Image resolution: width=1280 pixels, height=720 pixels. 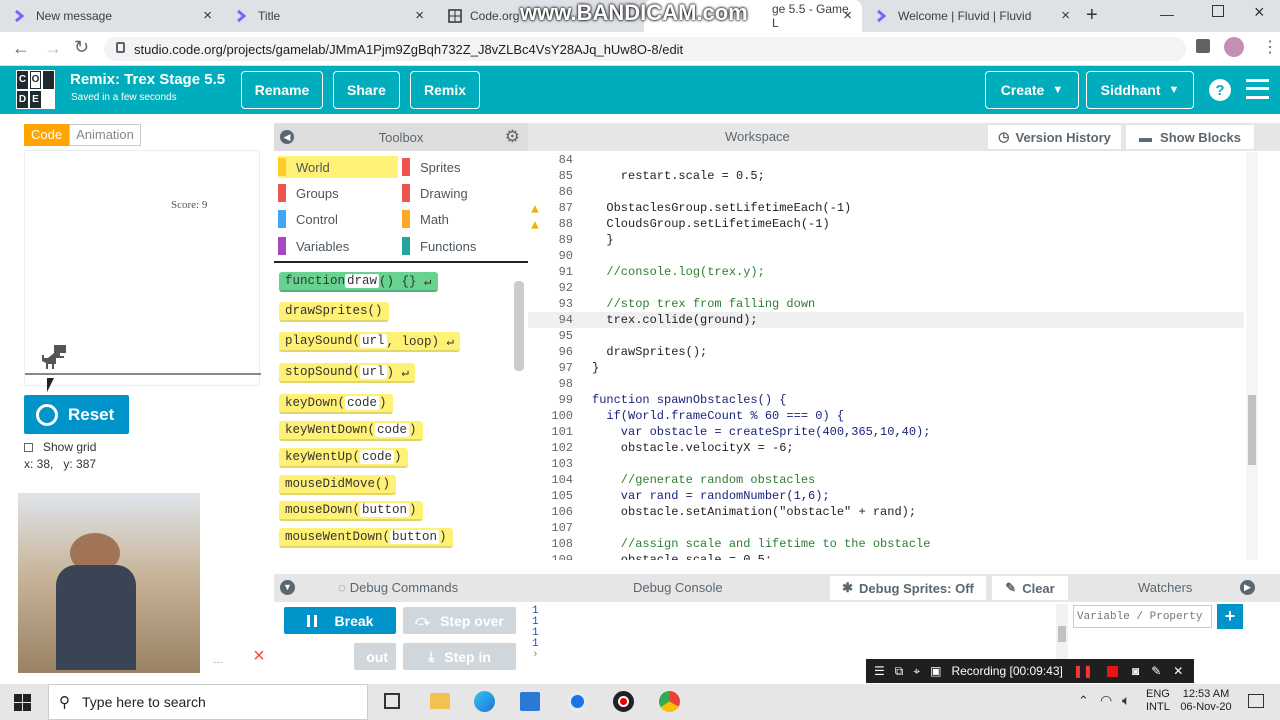 I want to click on block-arg: code, so click(x=392, y=430).